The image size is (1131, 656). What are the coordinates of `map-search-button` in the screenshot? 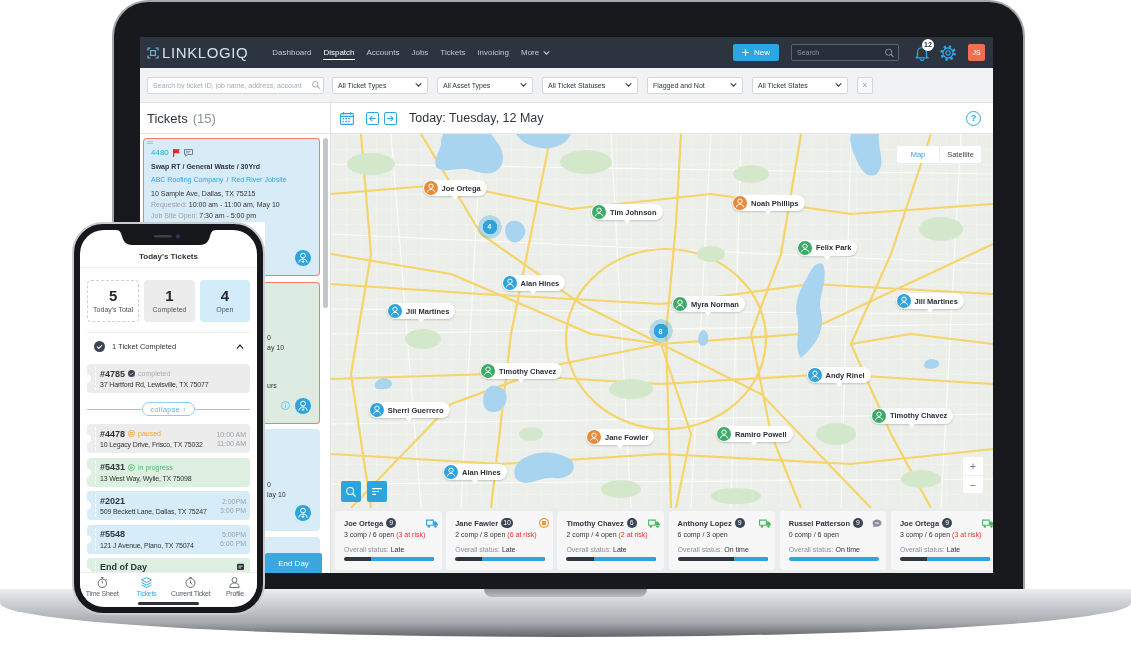 It's located at (351, 491).